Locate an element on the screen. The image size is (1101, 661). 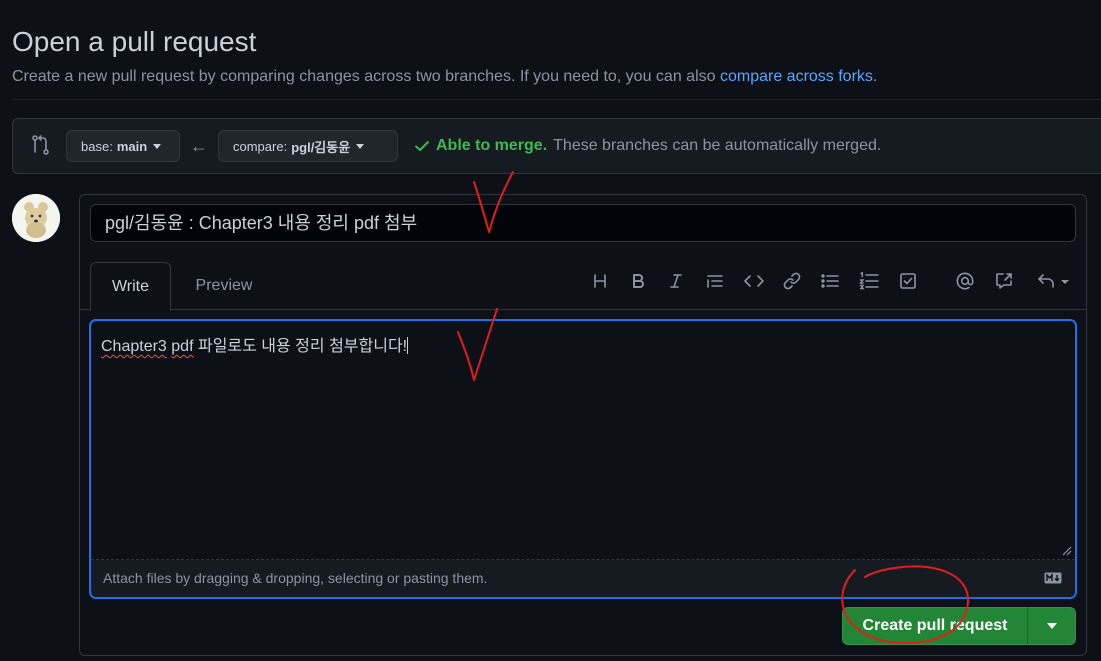
pr-title-input: pgl/김동윤 : Chapter3 내용 정리 pdf 첨부 is located at coordinates (583, 223).